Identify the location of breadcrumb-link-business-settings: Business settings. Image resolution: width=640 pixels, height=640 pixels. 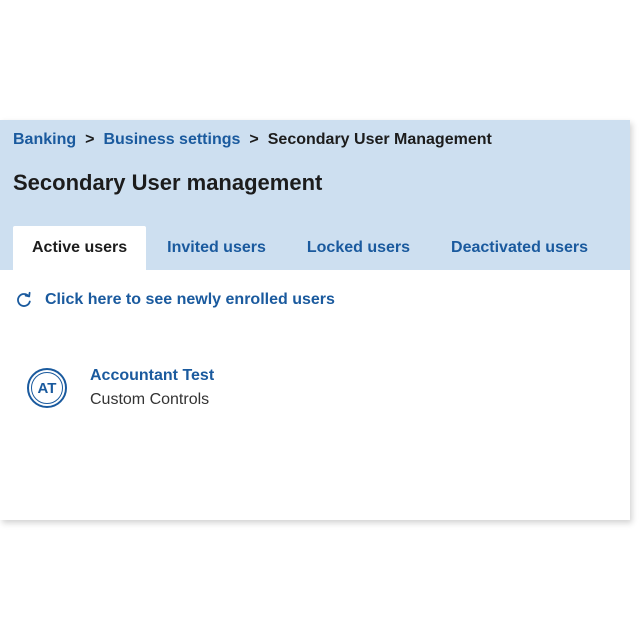
(171, 139).